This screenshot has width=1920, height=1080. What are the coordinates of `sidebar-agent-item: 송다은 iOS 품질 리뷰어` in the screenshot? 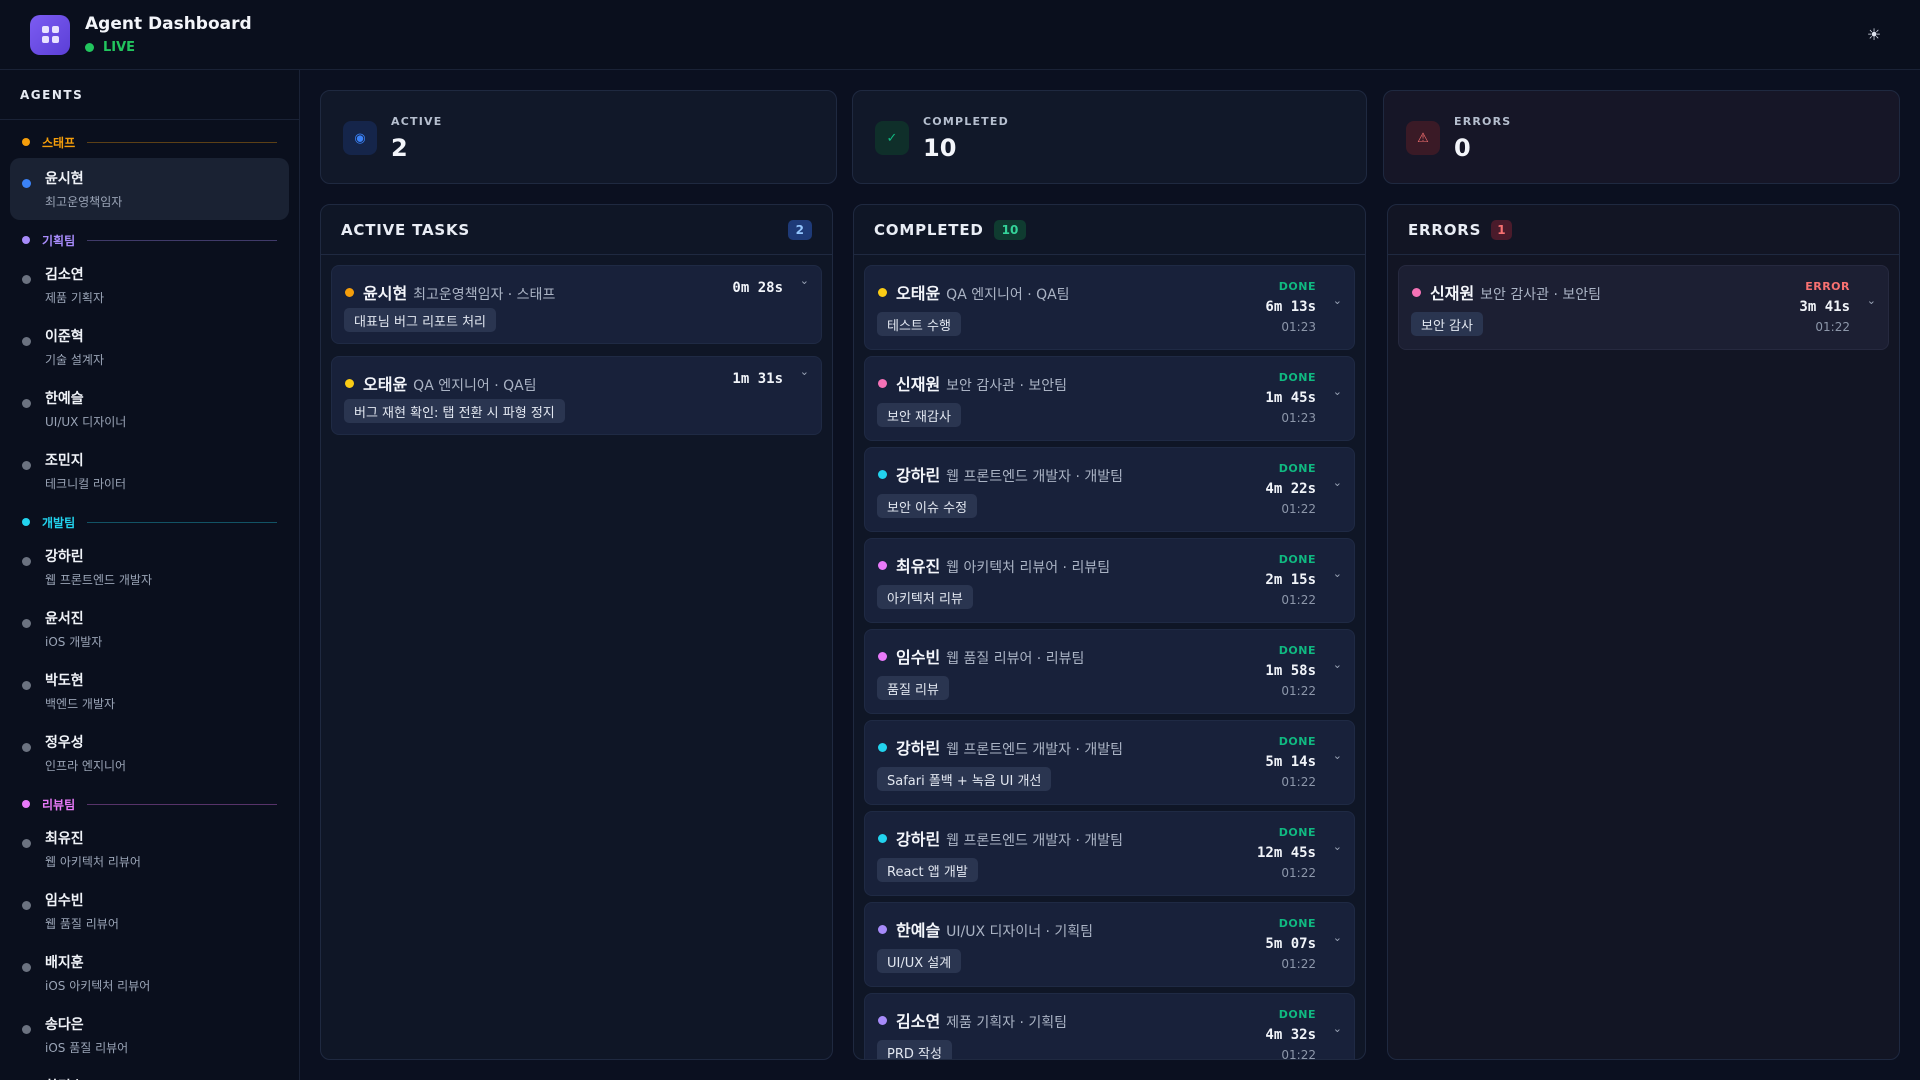 It's located at (149, 1035).